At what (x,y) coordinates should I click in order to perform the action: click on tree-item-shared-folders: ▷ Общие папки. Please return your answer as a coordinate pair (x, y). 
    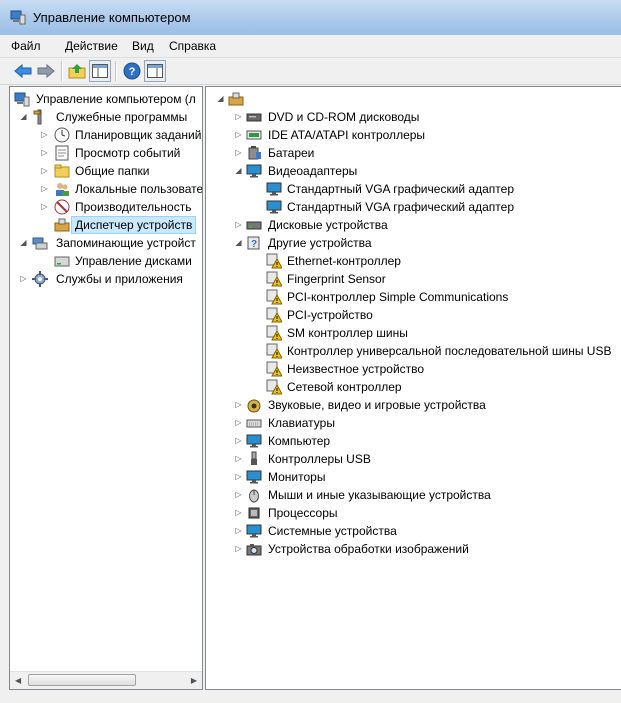
    Looking at the image, I should click on (106, 171).